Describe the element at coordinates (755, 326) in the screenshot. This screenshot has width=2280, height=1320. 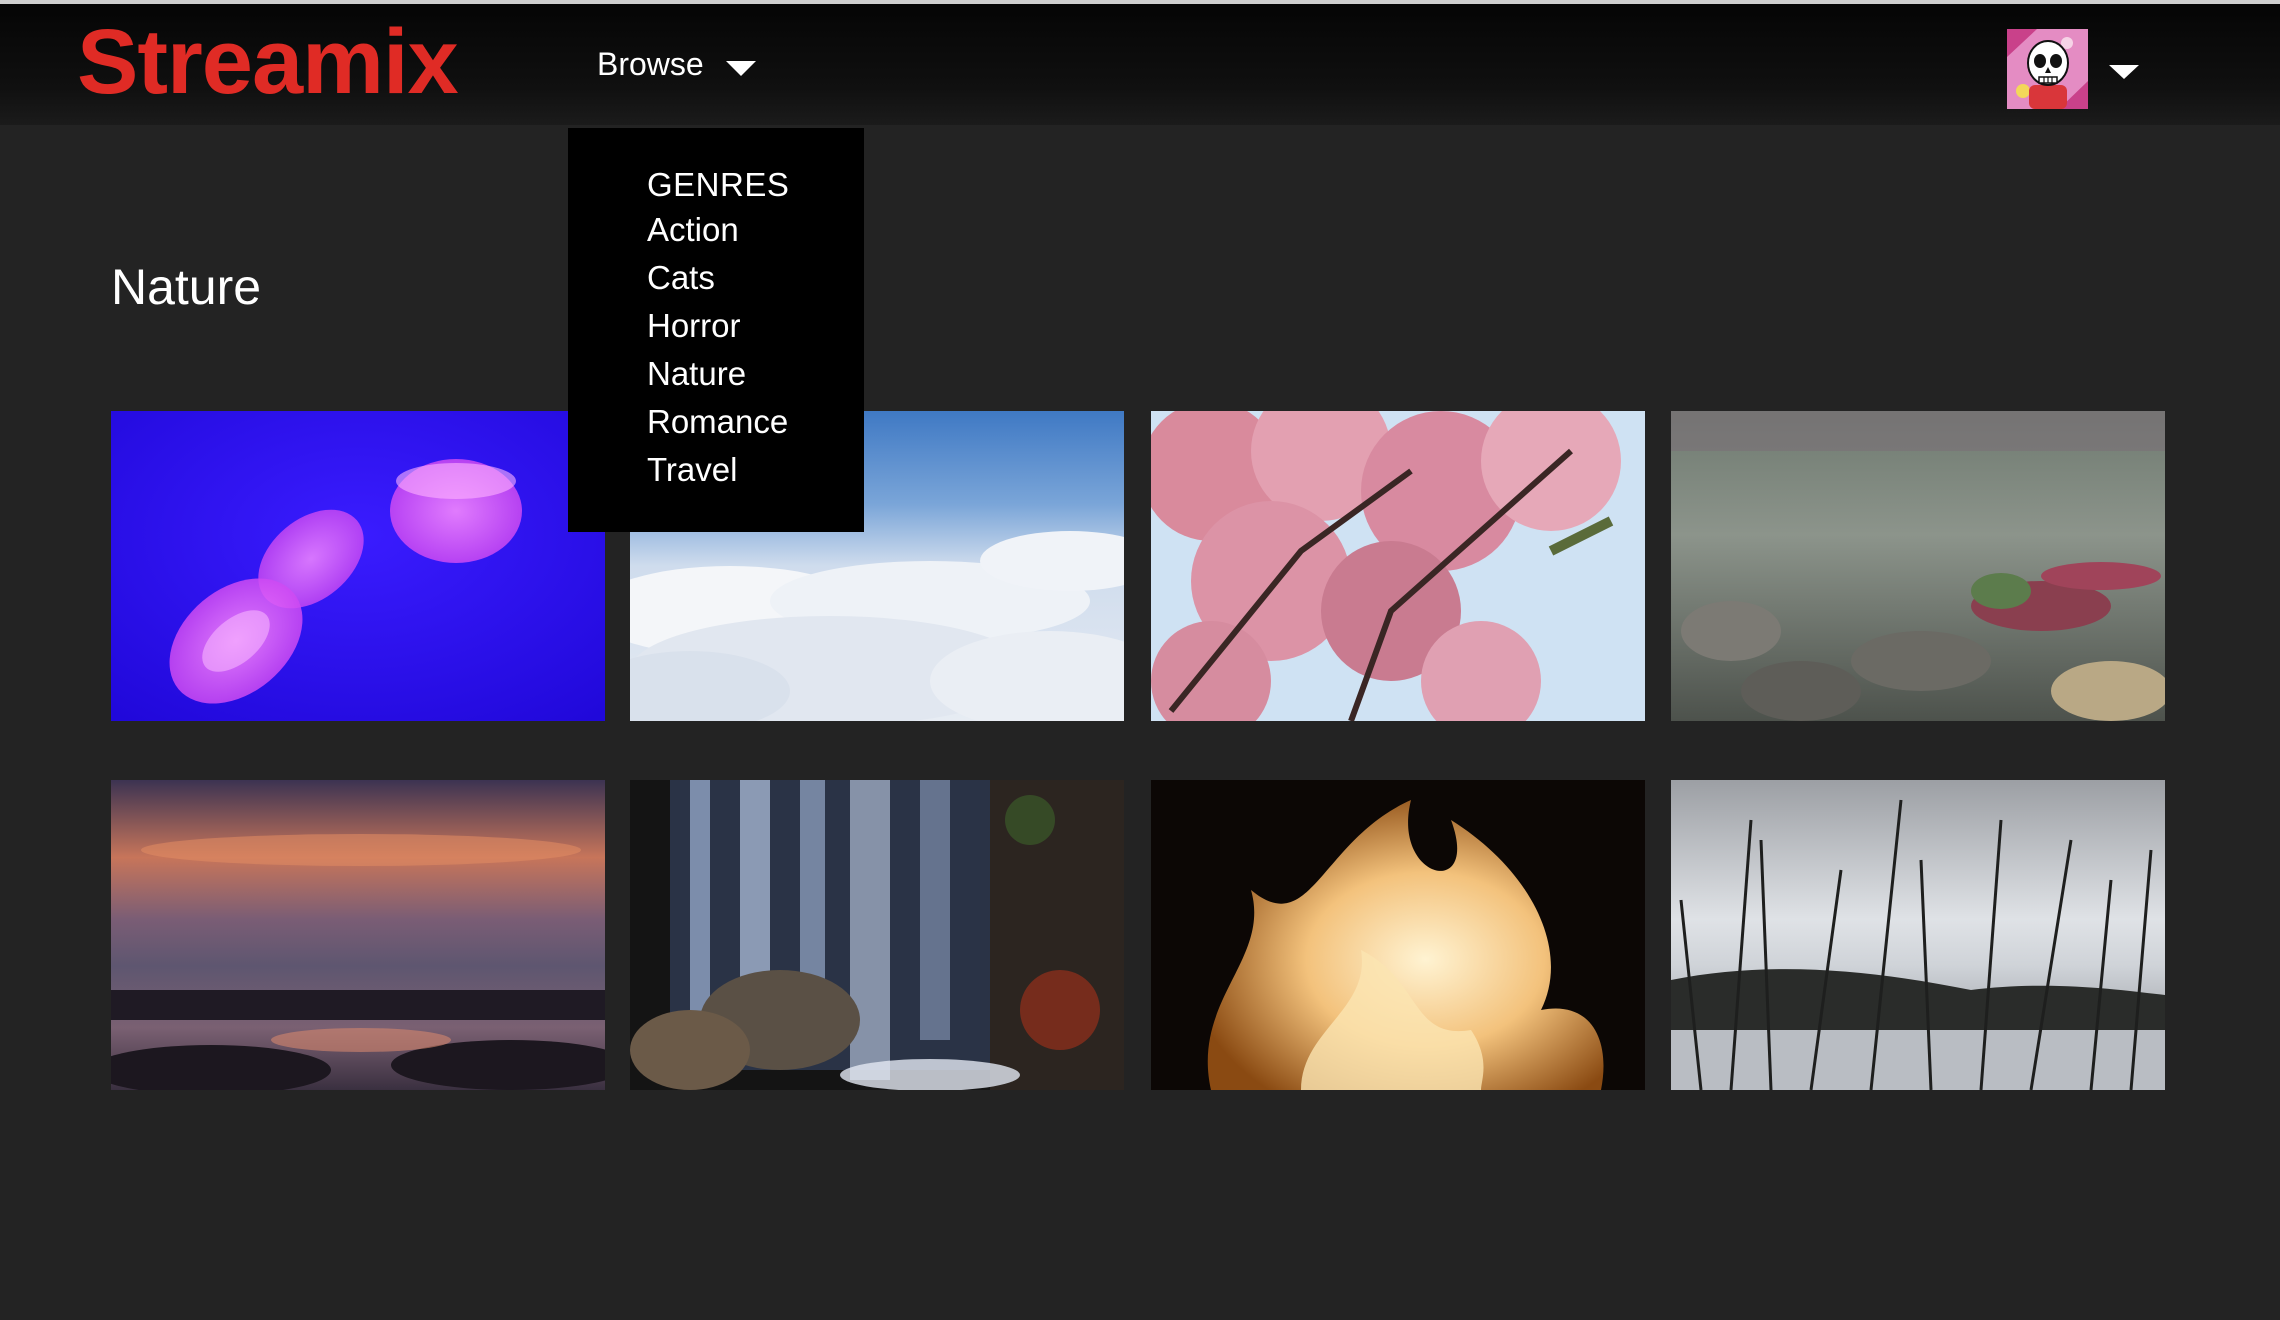
I see `genre-item-horror: Horror` at that location.